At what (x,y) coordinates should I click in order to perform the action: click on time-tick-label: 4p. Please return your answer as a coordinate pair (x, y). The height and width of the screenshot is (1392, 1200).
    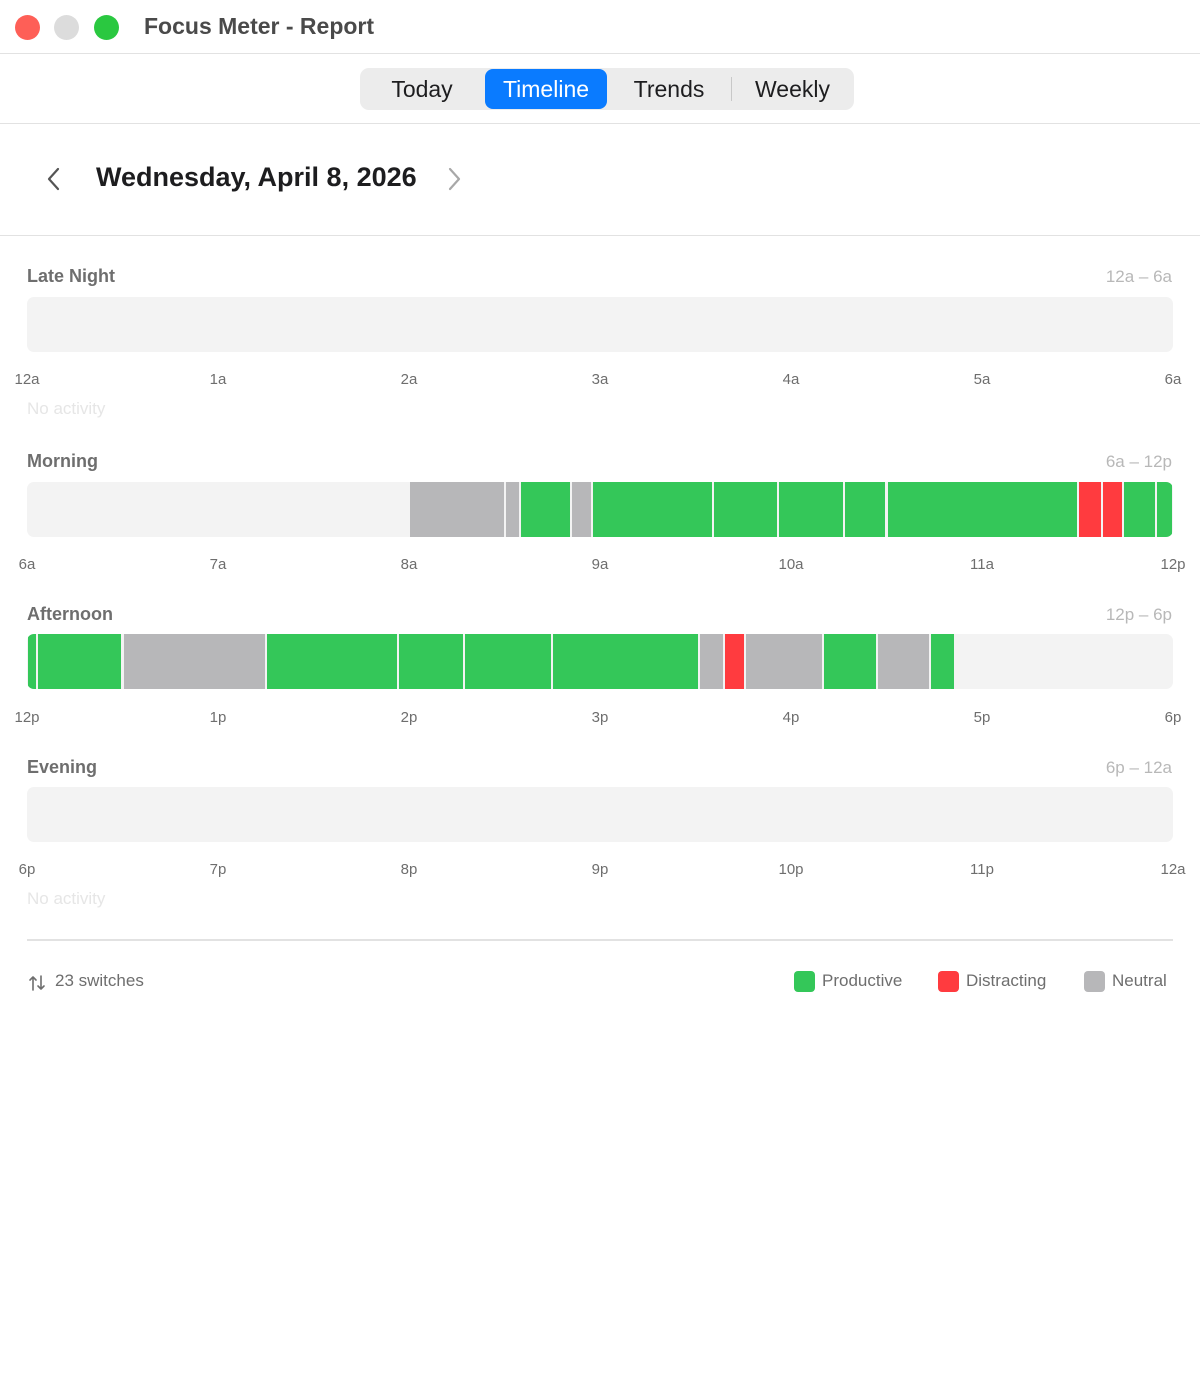
    Looking at the image, I should click on (791, 717).